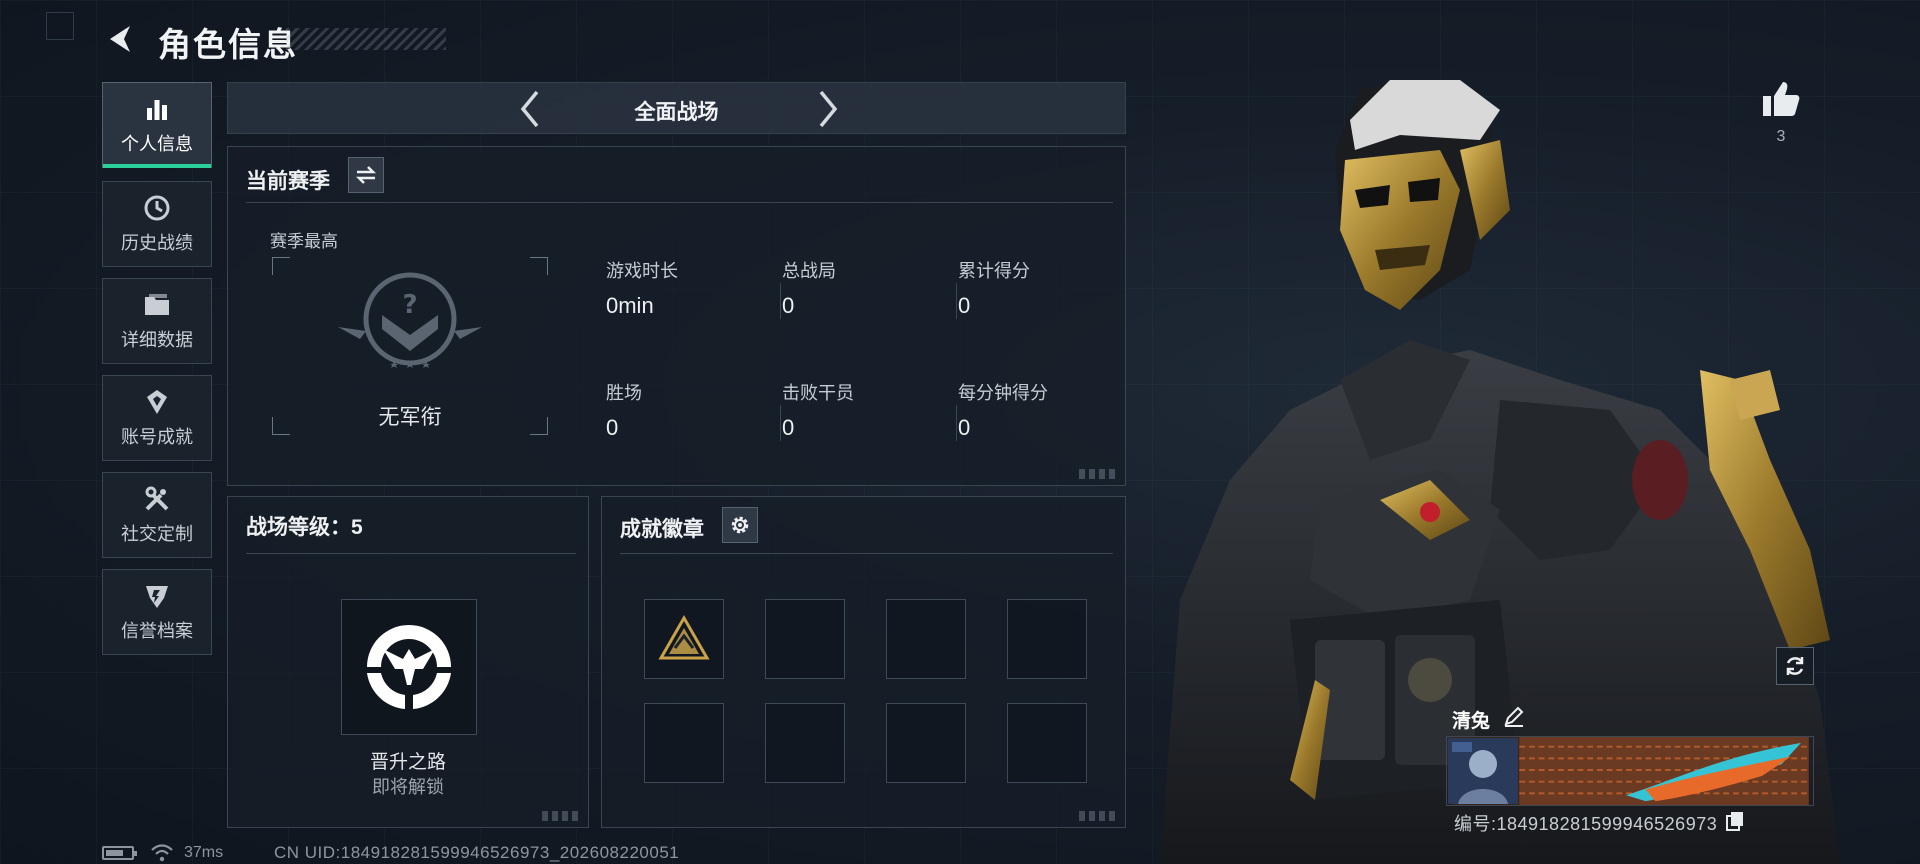 This screenshot has height=864, width=1920. I want to click on rotate-icon, so click(1795, 666).